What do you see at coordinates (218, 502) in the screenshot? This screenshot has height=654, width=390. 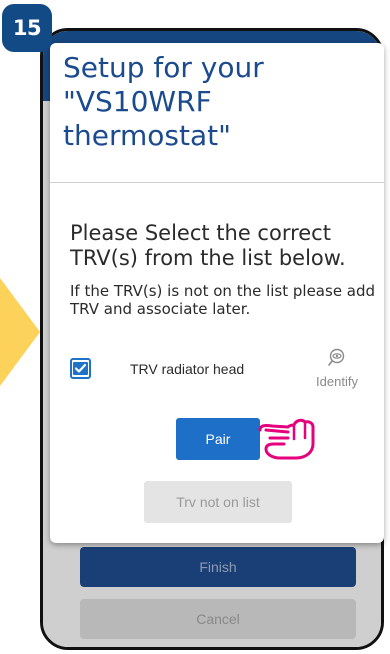 I see `trv-not-on-list-button: Trv not on list` at bounding box center [218, 502].